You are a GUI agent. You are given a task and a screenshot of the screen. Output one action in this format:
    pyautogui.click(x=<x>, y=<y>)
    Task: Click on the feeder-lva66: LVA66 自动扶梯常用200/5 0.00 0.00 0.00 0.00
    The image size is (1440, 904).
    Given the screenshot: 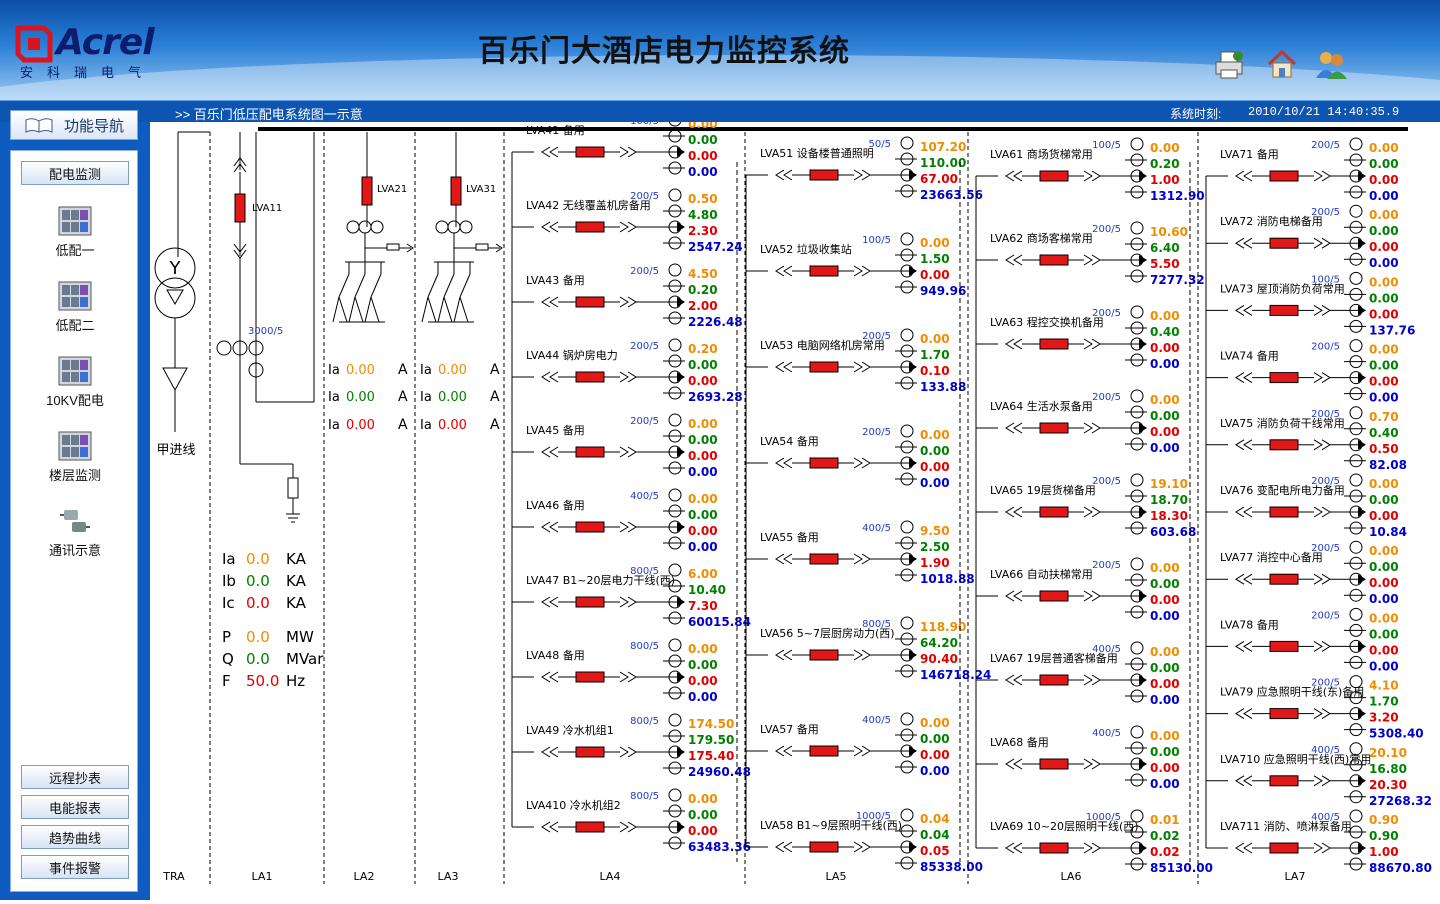 What is the action you would take?
    pyautogui.click(x=1078, y=590)
    